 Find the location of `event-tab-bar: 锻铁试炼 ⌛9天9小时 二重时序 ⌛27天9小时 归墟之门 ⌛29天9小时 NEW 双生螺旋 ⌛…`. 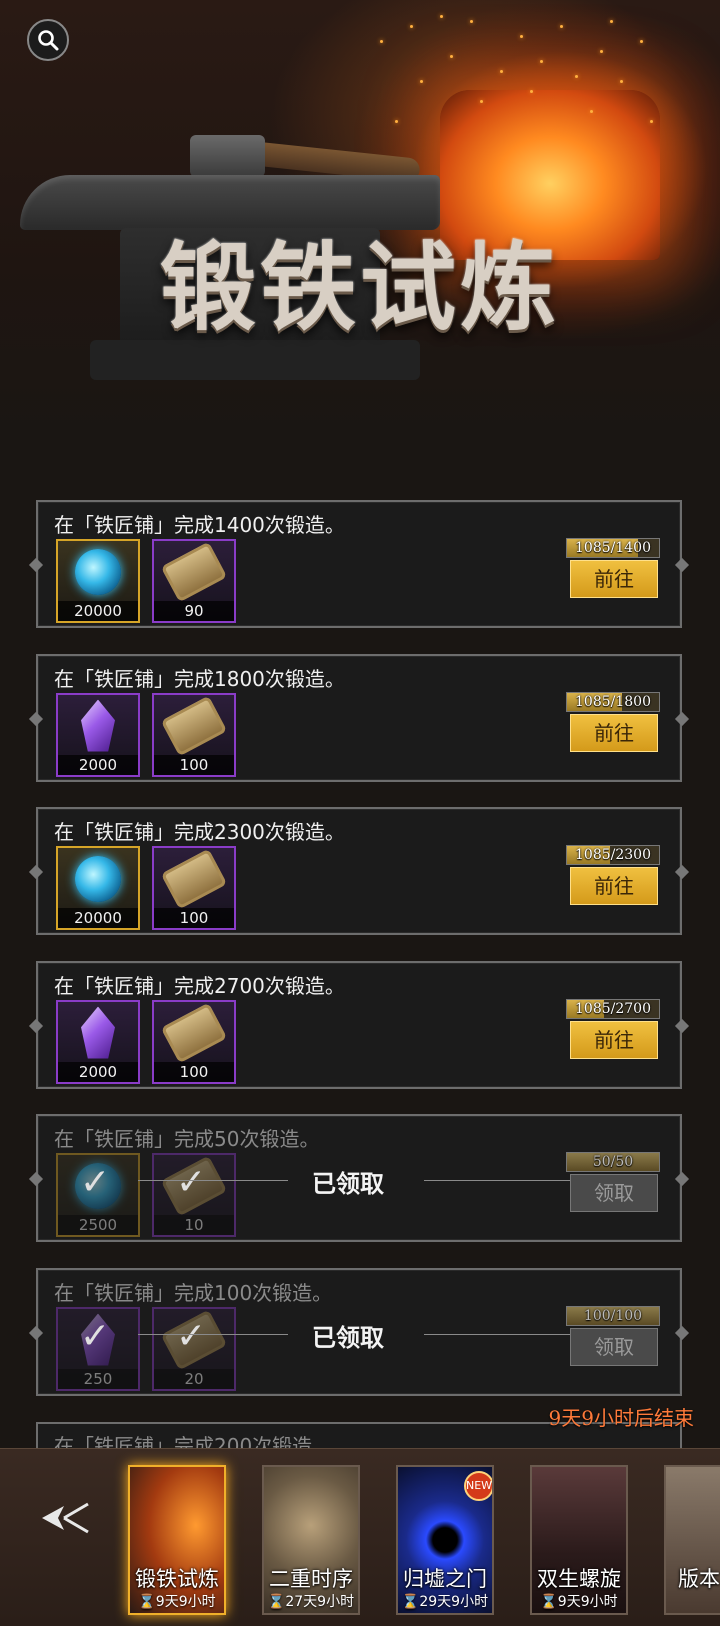

event-tab-bar: 锻铁试炼 ⌛9天9小时 二重时序 ⌛27天9小时 归墟之门 ⌛29天9小时 NEW 双生螺旋 ⌛… is located at coordinates (360, 1537).